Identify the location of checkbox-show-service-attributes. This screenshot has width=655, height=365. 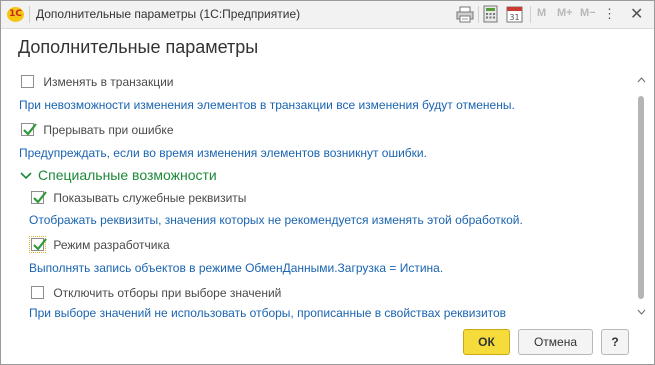
(39, 198).